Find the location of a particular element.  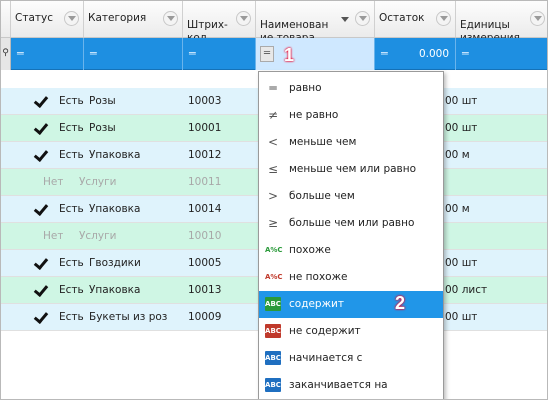

operator-option-label: меньше чем или равно is located at coordinates (353, 169).